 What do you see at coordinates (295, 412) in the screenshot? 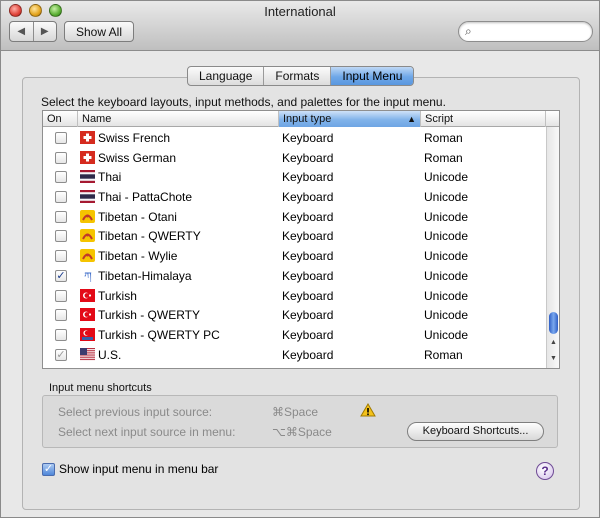
I see `prev-source-shortcut: ⌘Space` at bounding box center [295, 412].